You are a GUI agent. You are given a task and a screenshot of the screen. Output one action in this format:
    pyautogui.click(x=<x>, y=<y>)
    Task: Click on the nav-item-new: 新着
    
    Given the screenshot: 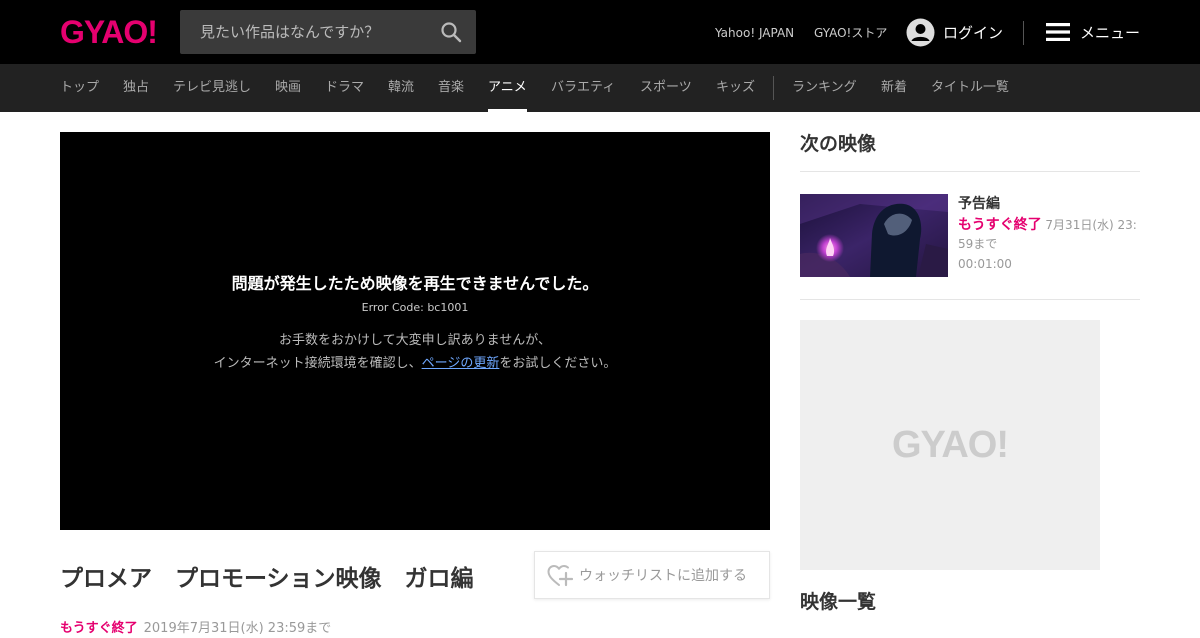 What is the action you would take?
    pyautogui.click(x=894, y=88)
    